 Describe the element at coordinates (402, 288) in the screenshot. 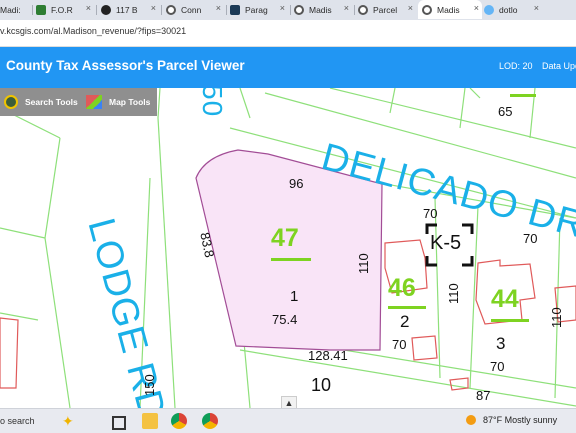

I see `lot-number-46: 46` at that location.